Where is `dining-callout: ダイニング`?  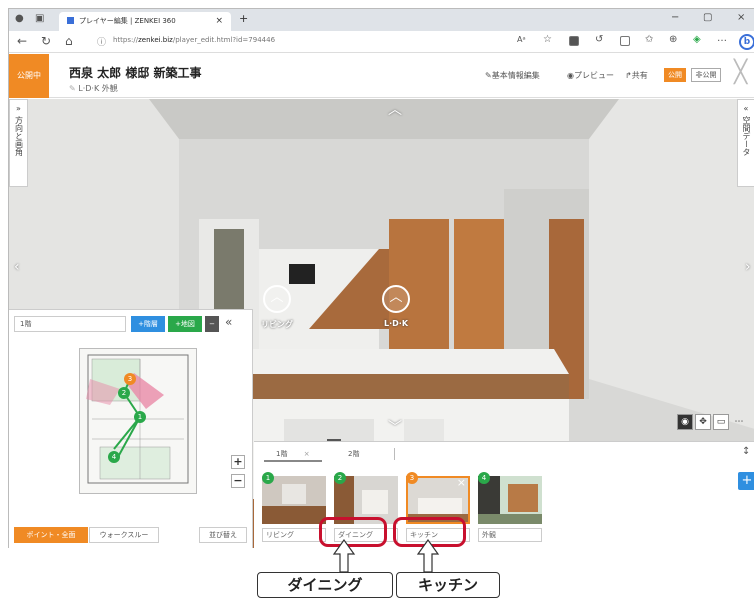
dining-callout: ダイニング is located at coordinates (325, 585).